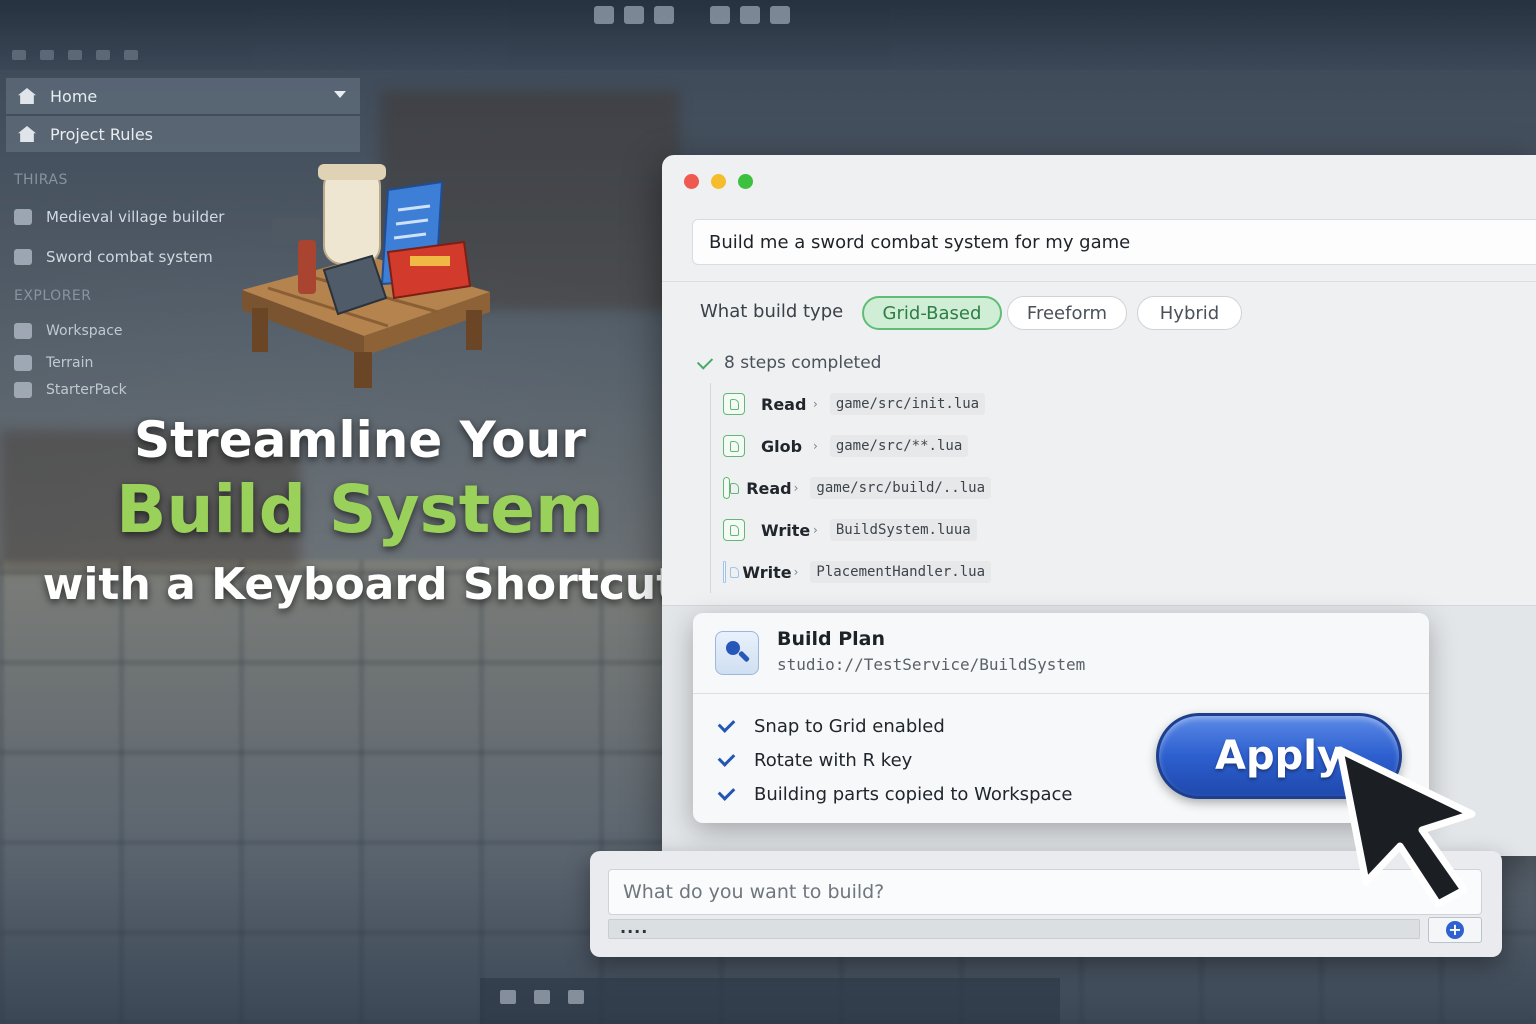 This screenshot has height=1024, width=1536. Describe the element at coordinates (1099, 281) in the screenshot. I see `divider` at that location.